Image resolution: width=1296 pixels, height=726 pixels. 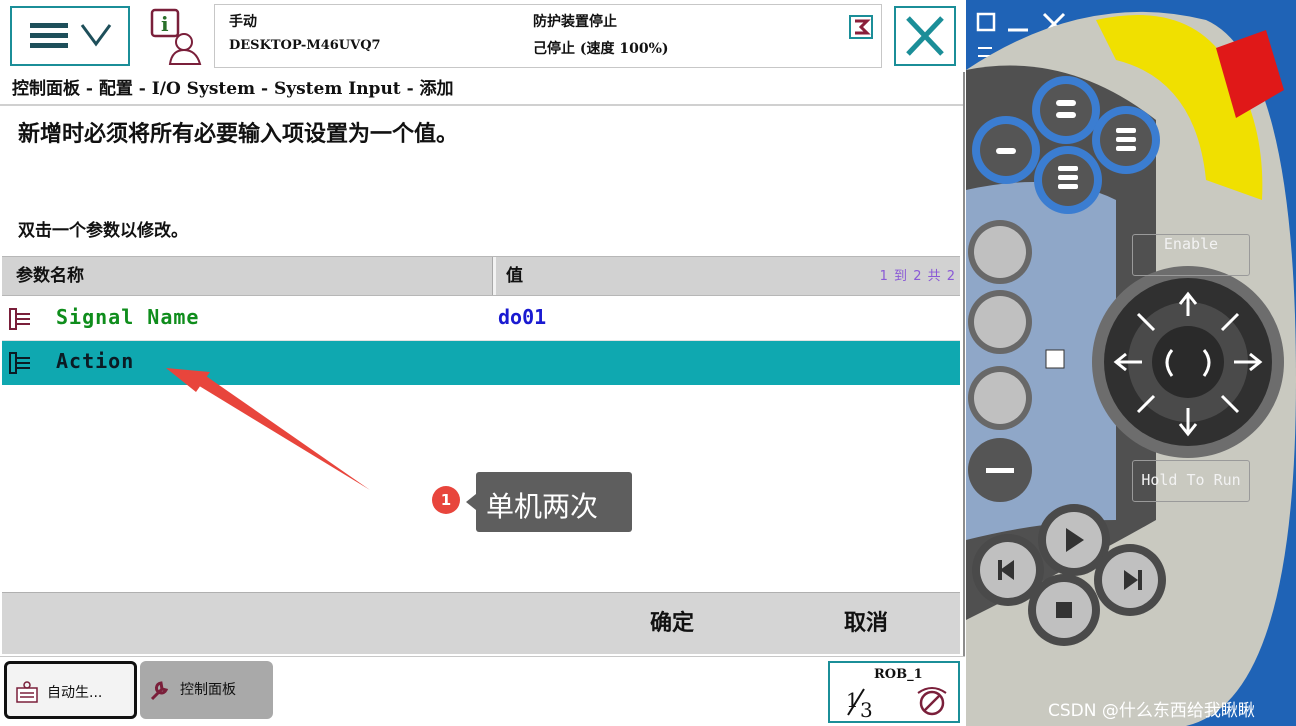 I want to click on svg-text: i, so click(x=165, y=24).